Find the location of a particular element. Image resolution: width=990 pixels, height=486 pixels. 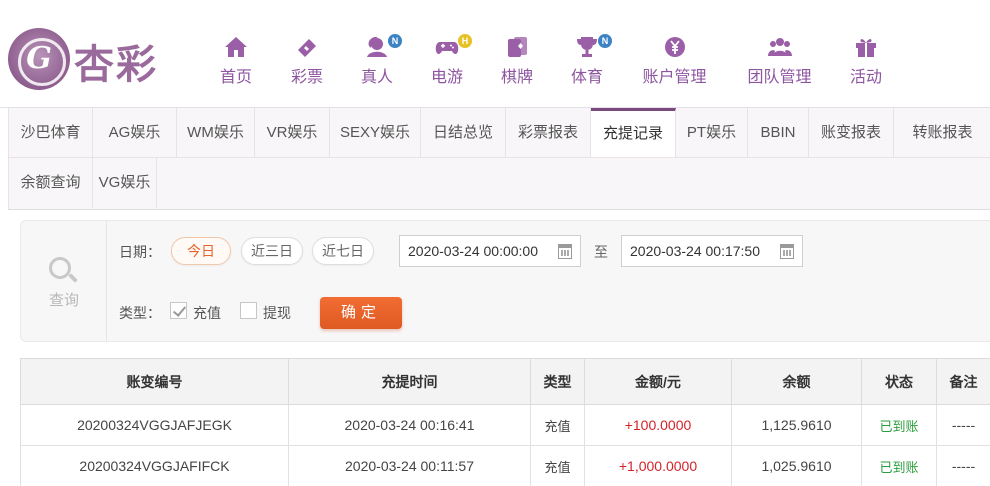

record-id: 20200324VGGJAFJEGK is located at coordinates (154, 425).